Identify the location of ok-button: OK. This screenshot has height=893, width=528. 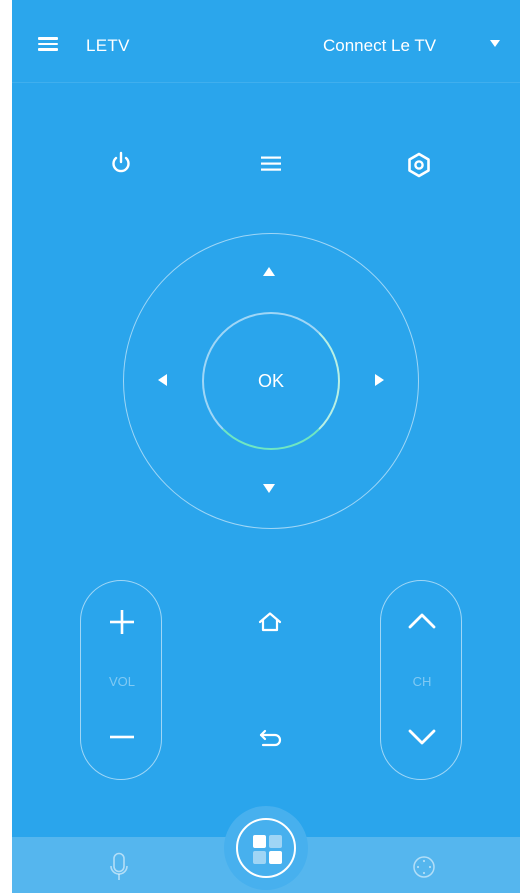
(271, 381).